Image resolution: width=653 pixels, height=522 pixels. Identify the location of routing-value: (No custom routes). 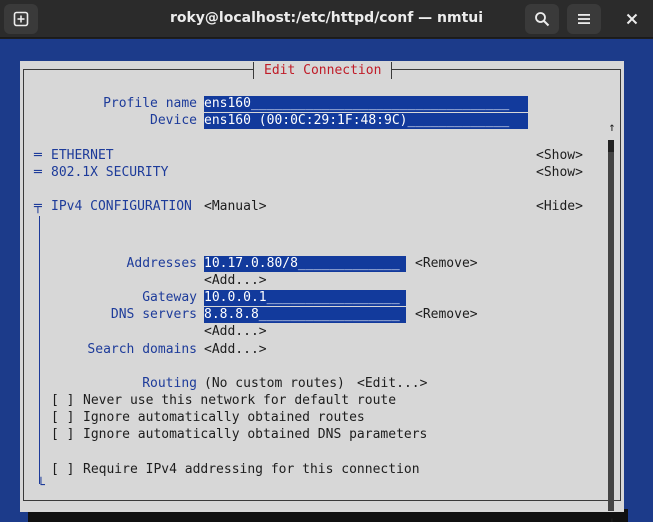
(274, 383).